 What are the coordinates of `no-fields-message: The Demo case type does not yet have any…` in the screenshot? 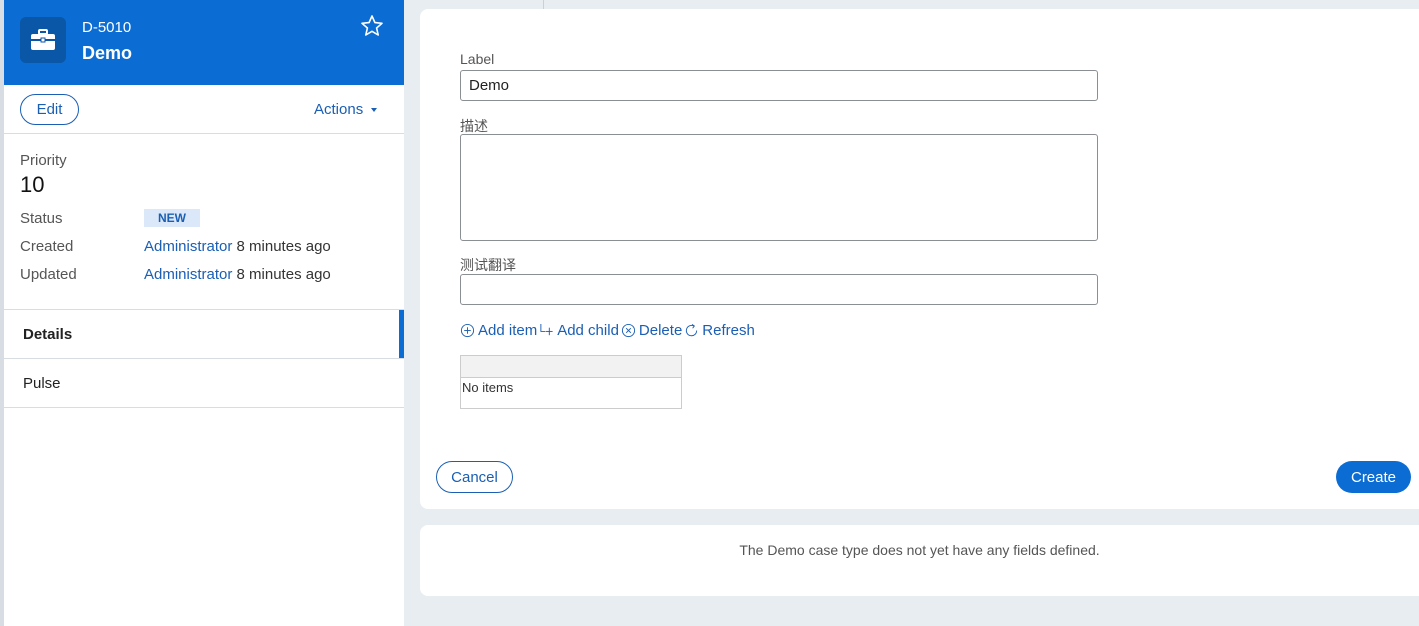 It's located at (919, 550).